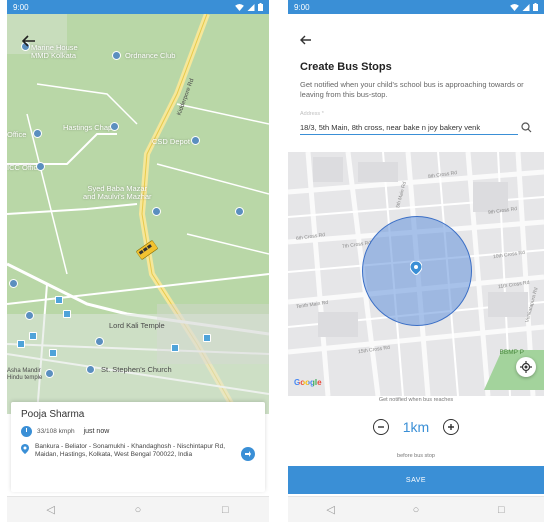 This screenshot has width=544, height=522. What do you see at coordinates (409, 128) in the screenshot?
I see `address-input` at bounding box center [409, 128].